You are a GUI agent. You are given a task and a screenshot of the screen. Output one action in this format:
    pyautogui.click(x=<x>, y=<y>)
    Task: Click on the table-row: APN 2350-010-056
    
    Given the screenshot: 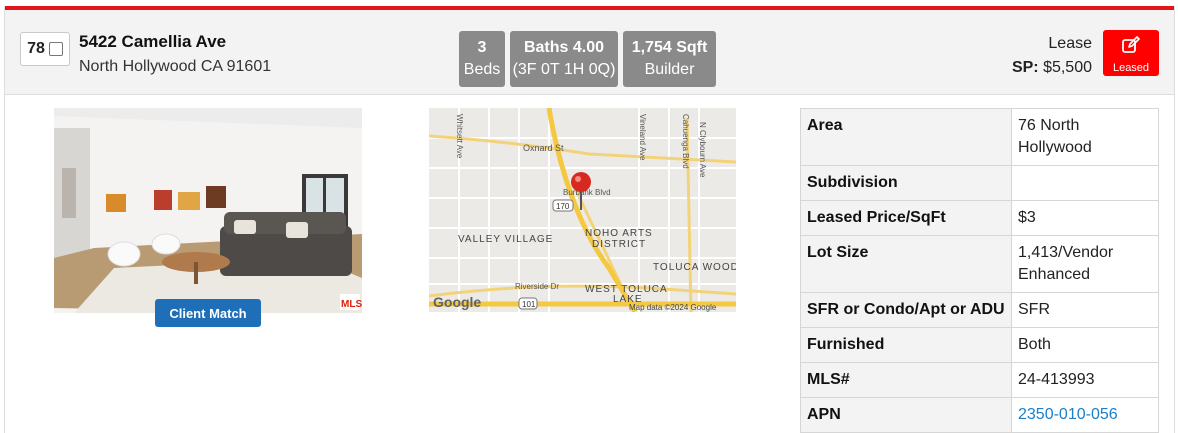 What is the action you would take?
    pyautogui.click(x=979, y=415)
    